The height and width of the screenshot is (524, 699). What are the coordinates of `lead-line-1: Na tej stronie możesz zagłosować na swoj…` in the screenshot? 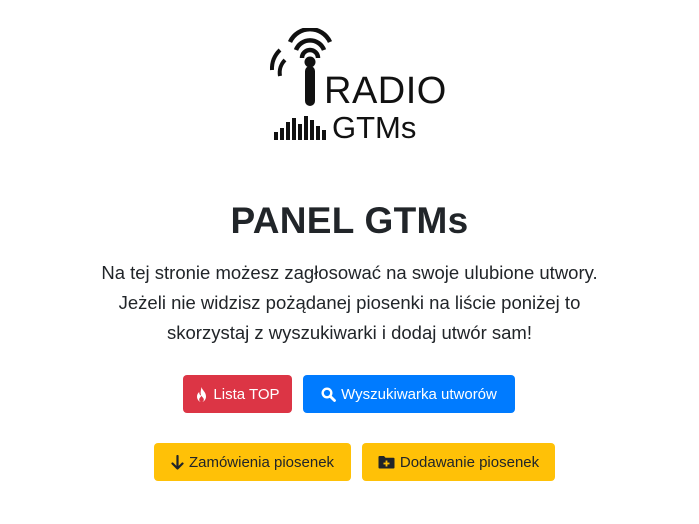 It's located at (349, 272).